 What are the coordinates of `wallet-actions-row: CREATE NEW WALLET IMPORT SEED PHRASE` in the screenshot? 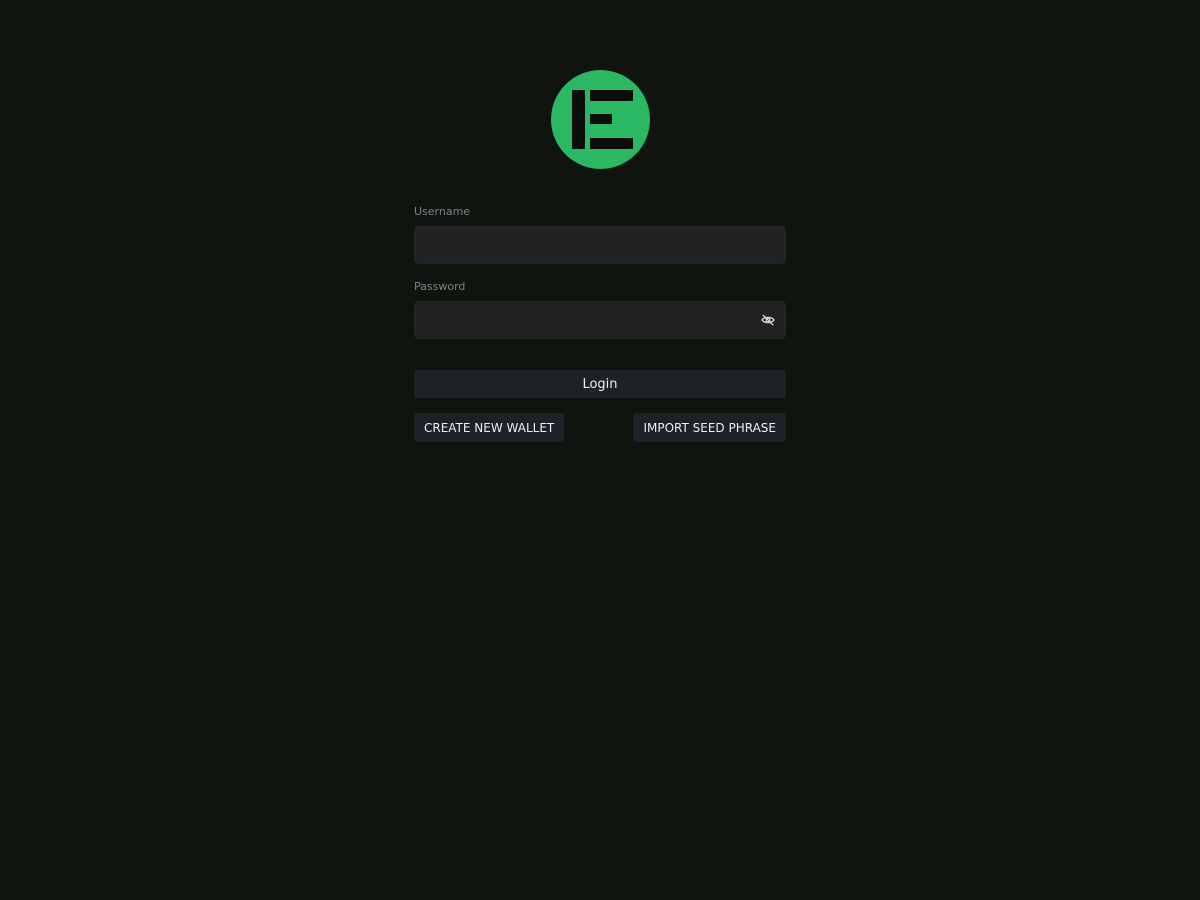 It's located at (600, 427).